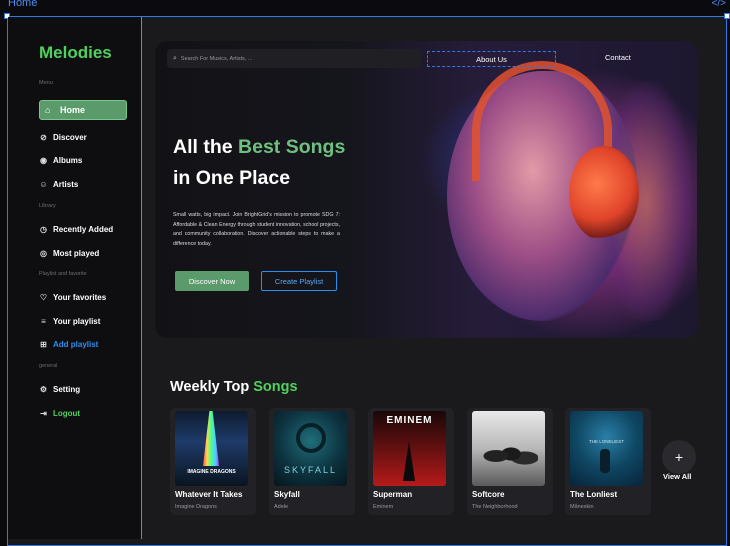  I want to click on weekly-heading-highlight: Songs, so click(275, 387).